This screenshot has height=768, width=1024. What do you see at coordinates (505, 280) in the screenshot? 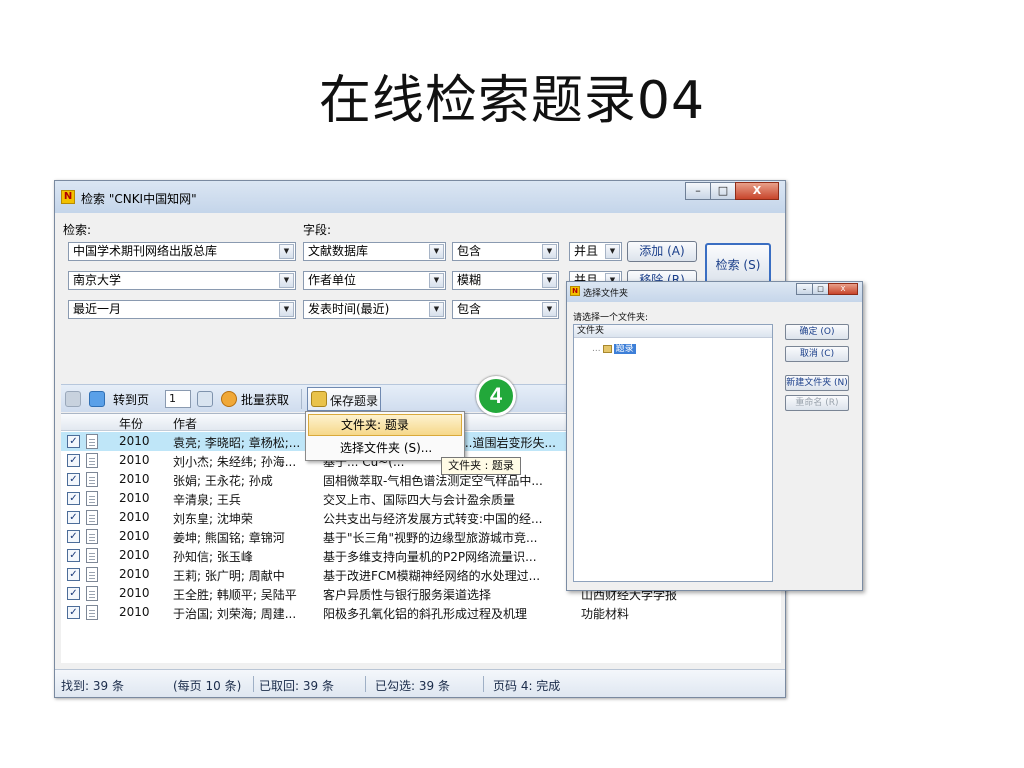
I see `match-select-2: 模糊 ▼` at bounding box center [505, 280].